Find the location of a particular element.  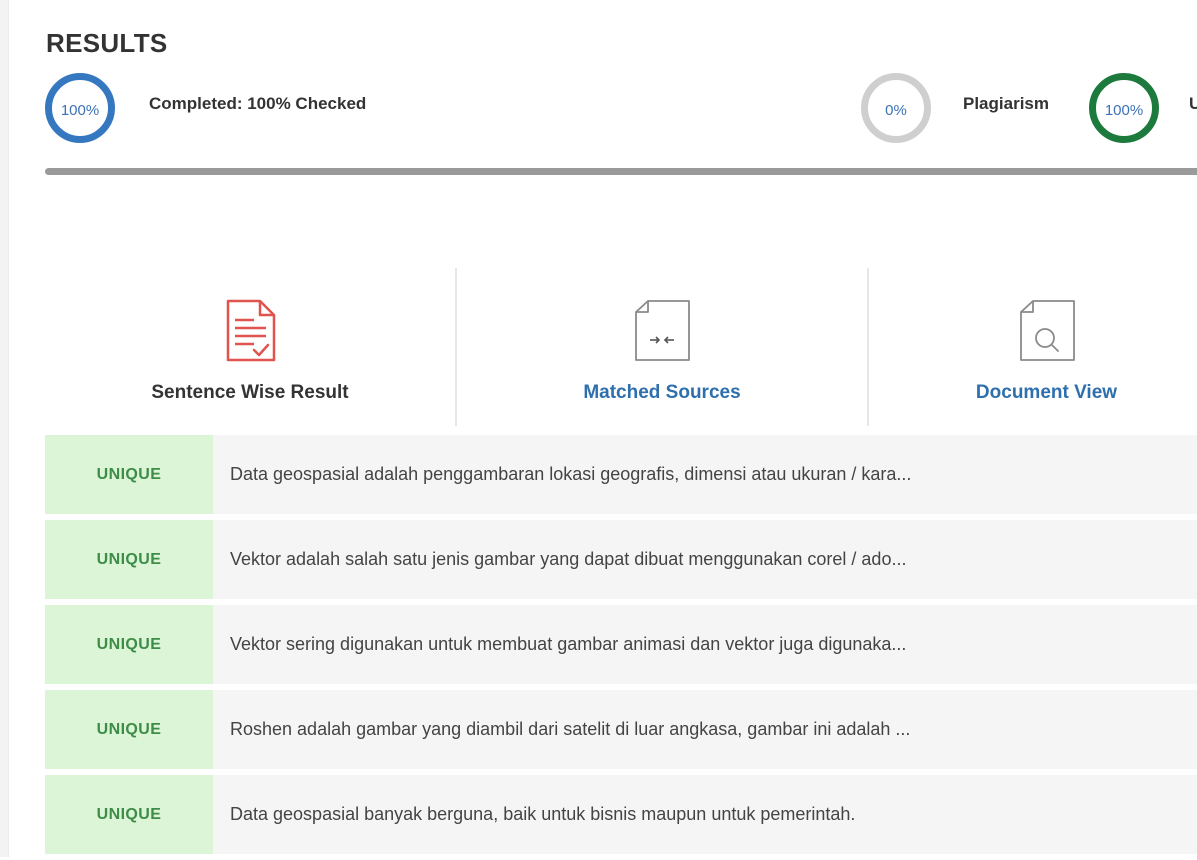

tab-document-view: Document View is located at coordinates (1033, 347).